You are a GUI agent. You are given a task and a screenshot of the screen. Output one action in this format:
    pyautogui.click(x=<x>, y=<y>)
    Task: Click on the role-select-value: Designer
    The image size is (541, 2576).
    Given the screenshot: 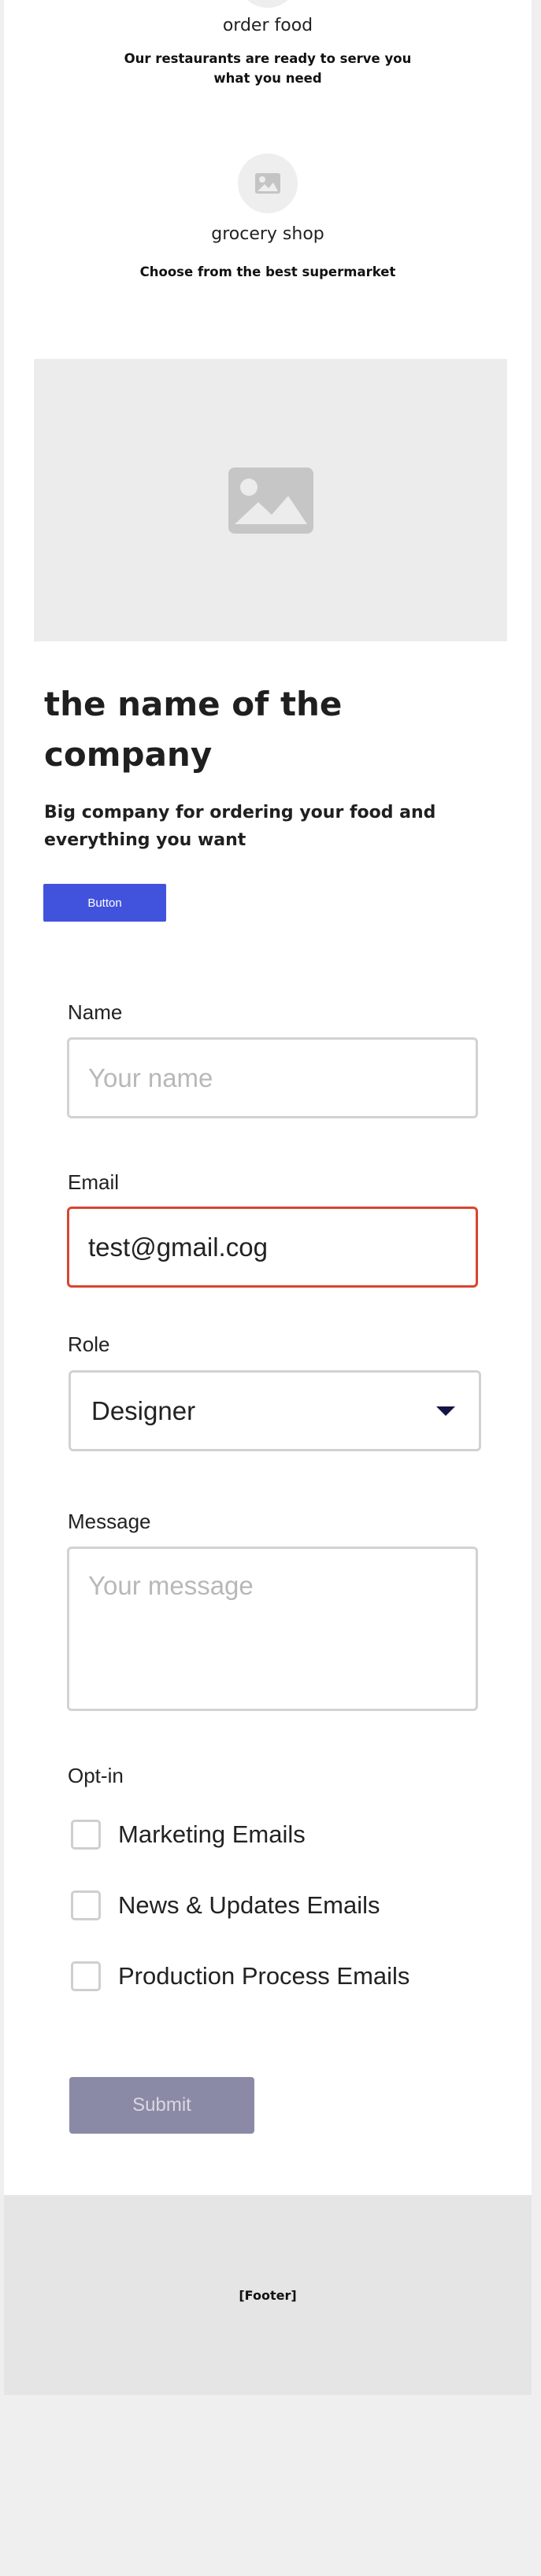 What is the action you would take?
    pyautogui.click(x=144, y=1410)
    